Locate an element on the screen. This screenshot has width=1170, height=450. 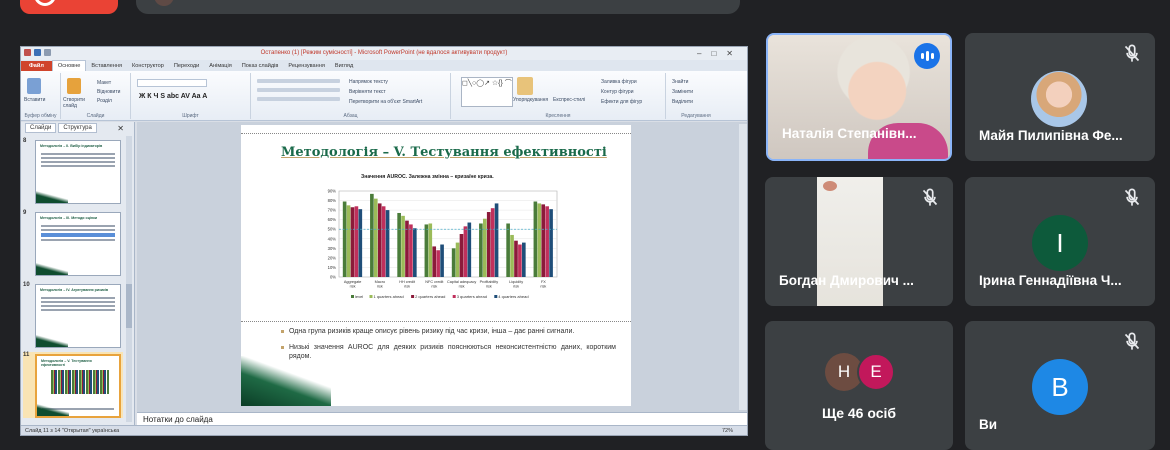
slide-title: Методологія – V. Тестування ефективності is located at coordinates (444, 152).